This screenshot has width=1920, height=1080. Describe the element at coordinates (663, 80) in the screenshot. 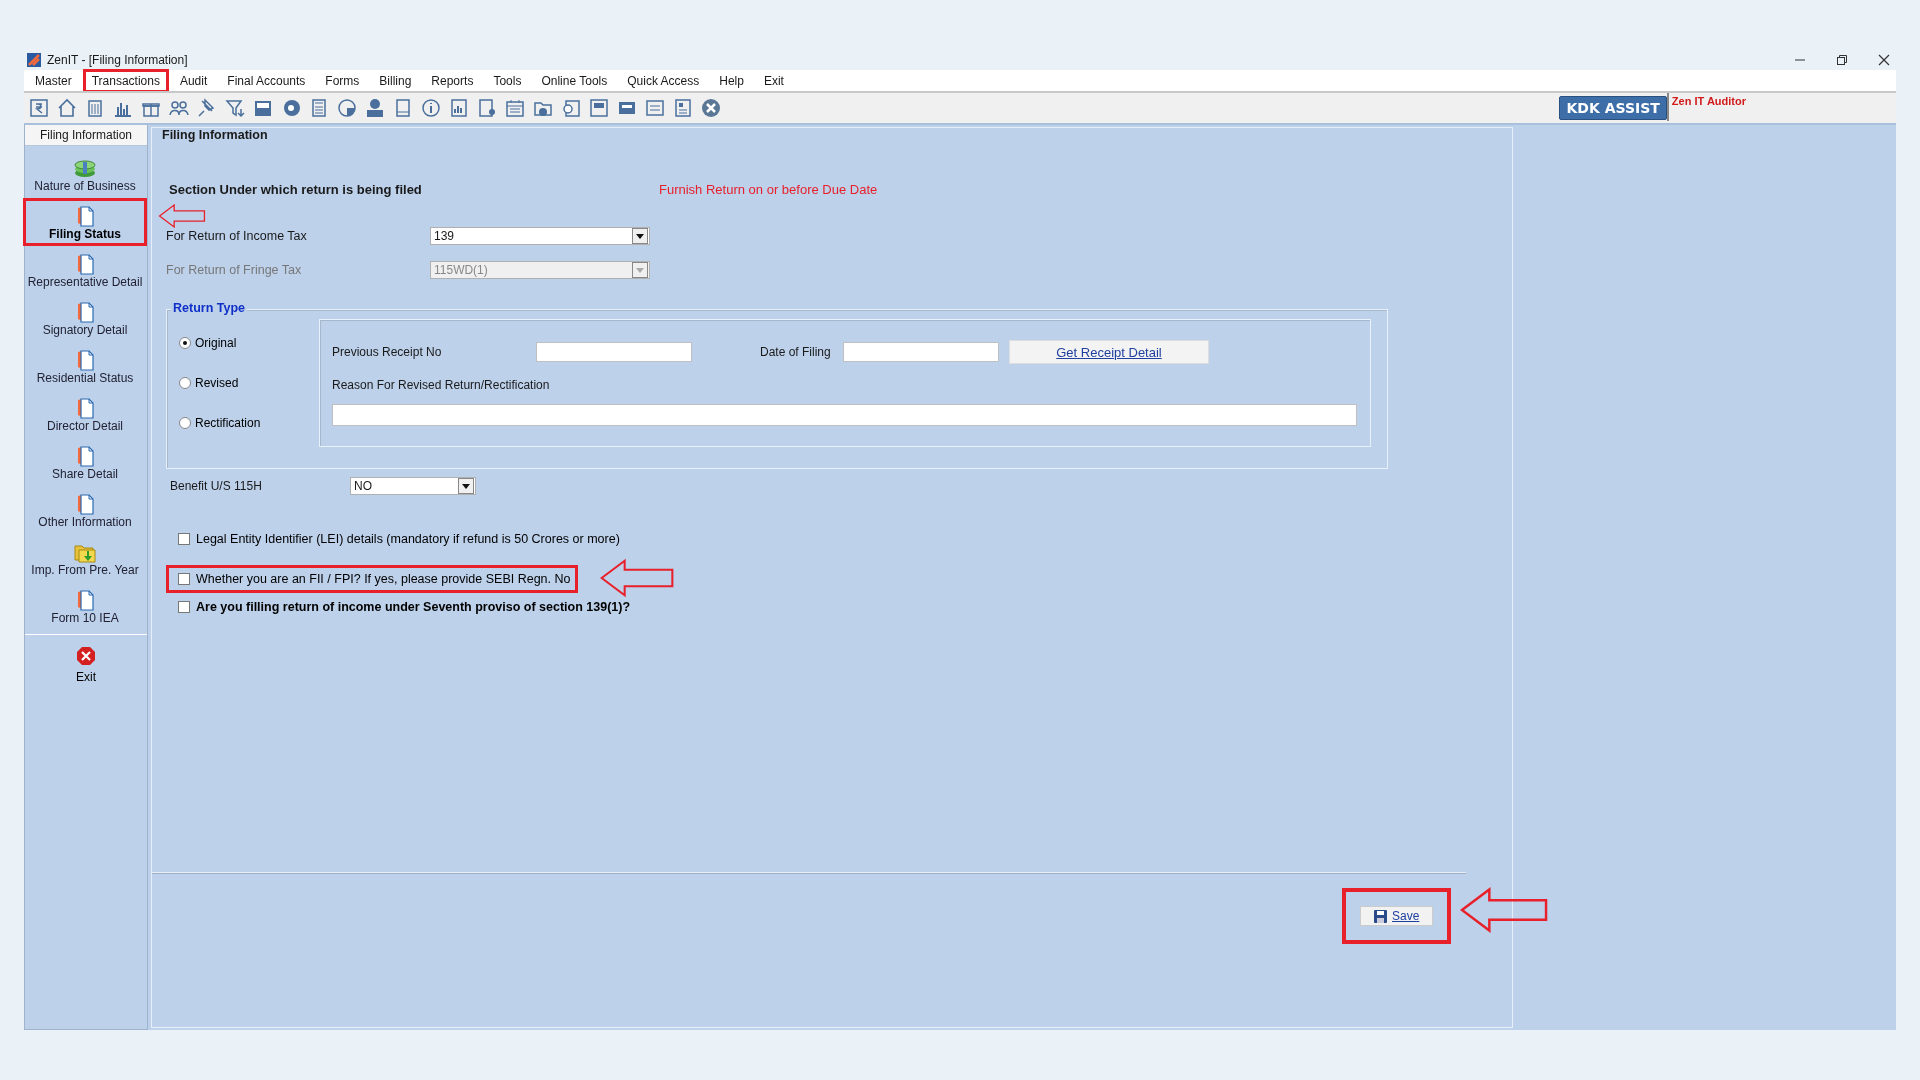

I see `menu-item: Quick Access` at that location.